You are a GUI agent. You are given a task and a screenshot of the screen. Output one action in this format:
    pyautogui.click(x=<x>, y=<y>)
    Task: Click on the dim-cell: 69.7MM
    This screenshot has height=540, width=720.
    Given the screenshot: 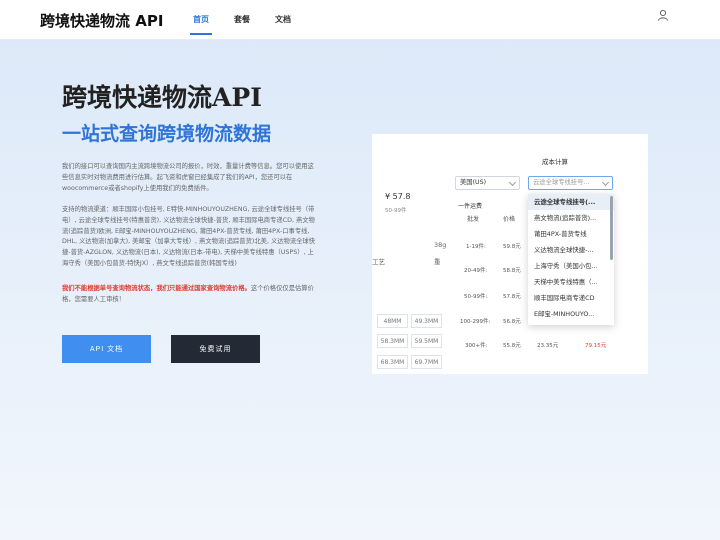 What is the action you would take?
    pyautogui.click(x=426, y=362)
    